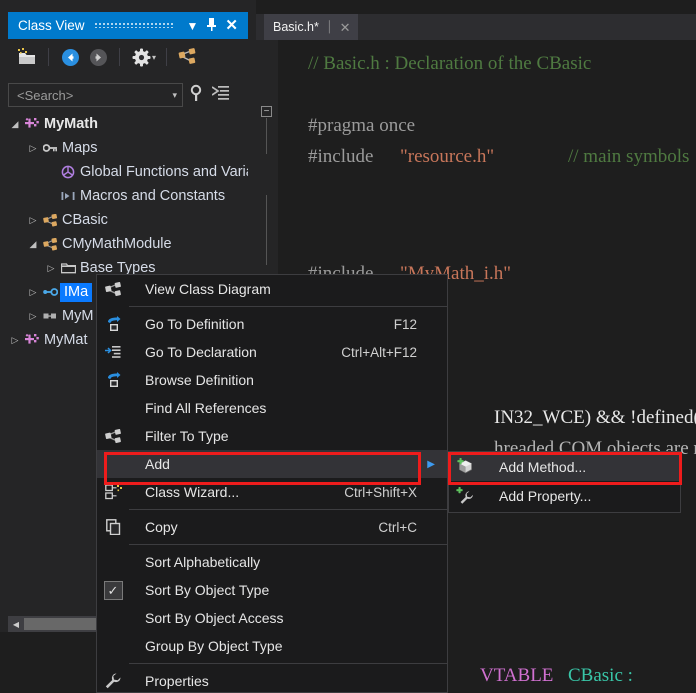 This screenshot has height=693, width=696. Describe the element at coordinates (193, 26) in the screenshot. I see `chevron-down-icon: ▼` at that location.